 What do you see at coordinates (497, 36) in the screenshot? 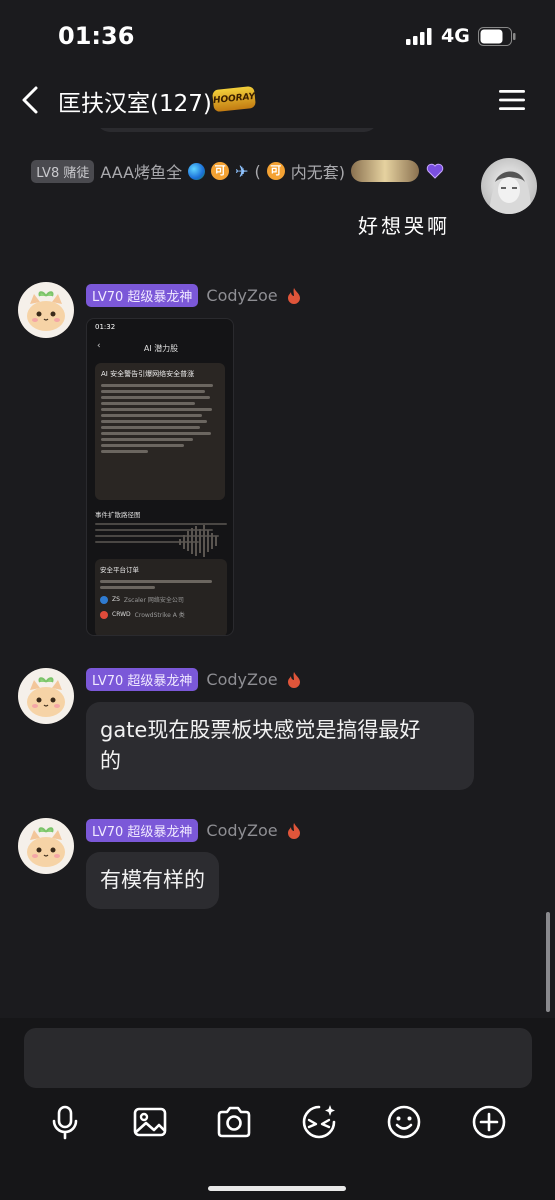
I see `battery-icon` at bounding box center [497, 36].